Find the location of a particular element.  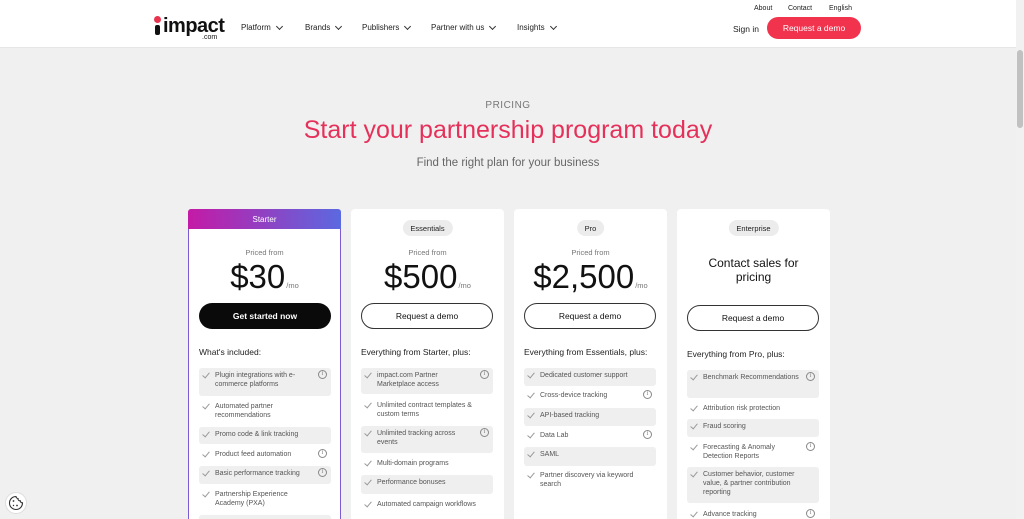

pricing-eyebrow: PRICING is located at coordinates (508, 105).